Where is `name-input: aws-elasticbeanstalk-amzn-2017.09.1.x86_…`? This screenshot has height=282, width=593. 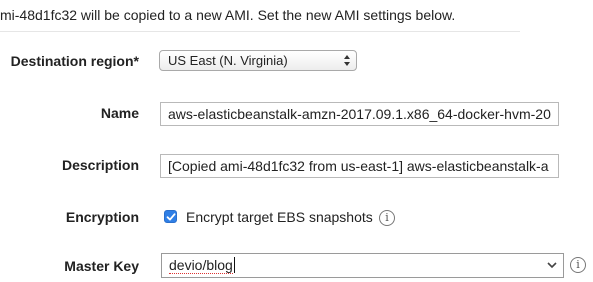
name-input: aws-elasticbeanstalk-amzn-2017.09.1.x86_… is located at coordinates (359, 114).